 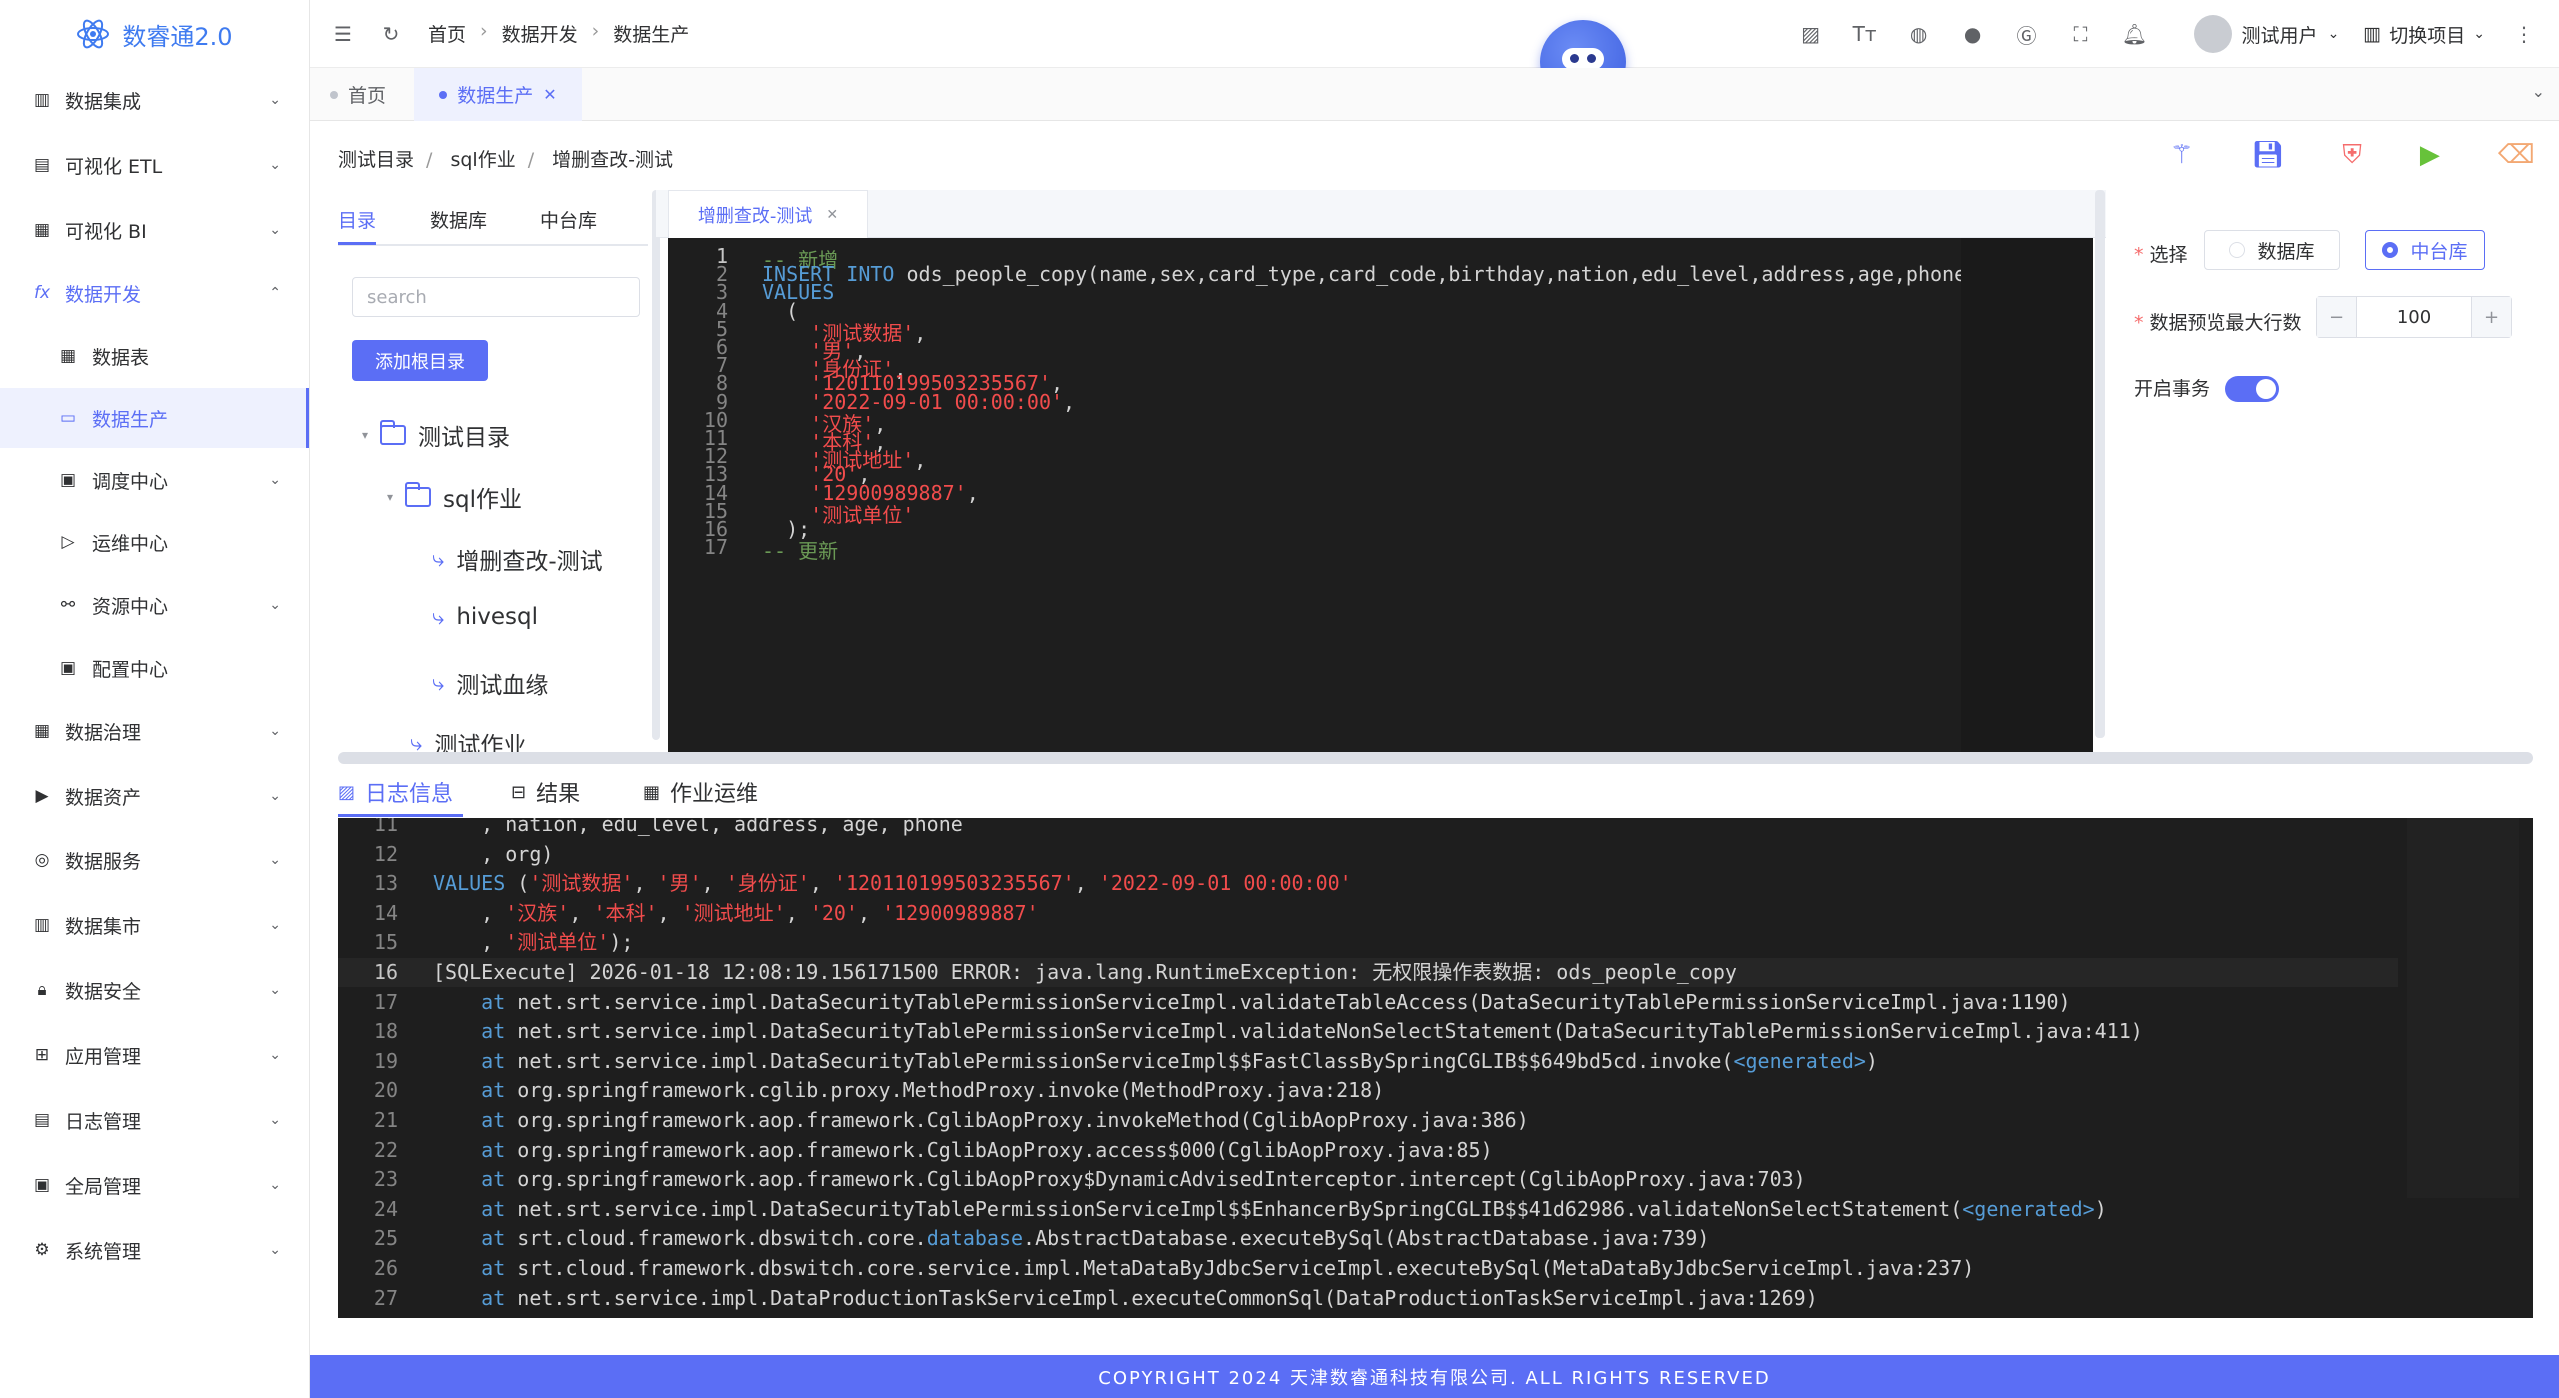 What do you see at coordinates (1973, 34) in the screenshot?
I see `github-icon: ●` at bounding box center [1973, 34].